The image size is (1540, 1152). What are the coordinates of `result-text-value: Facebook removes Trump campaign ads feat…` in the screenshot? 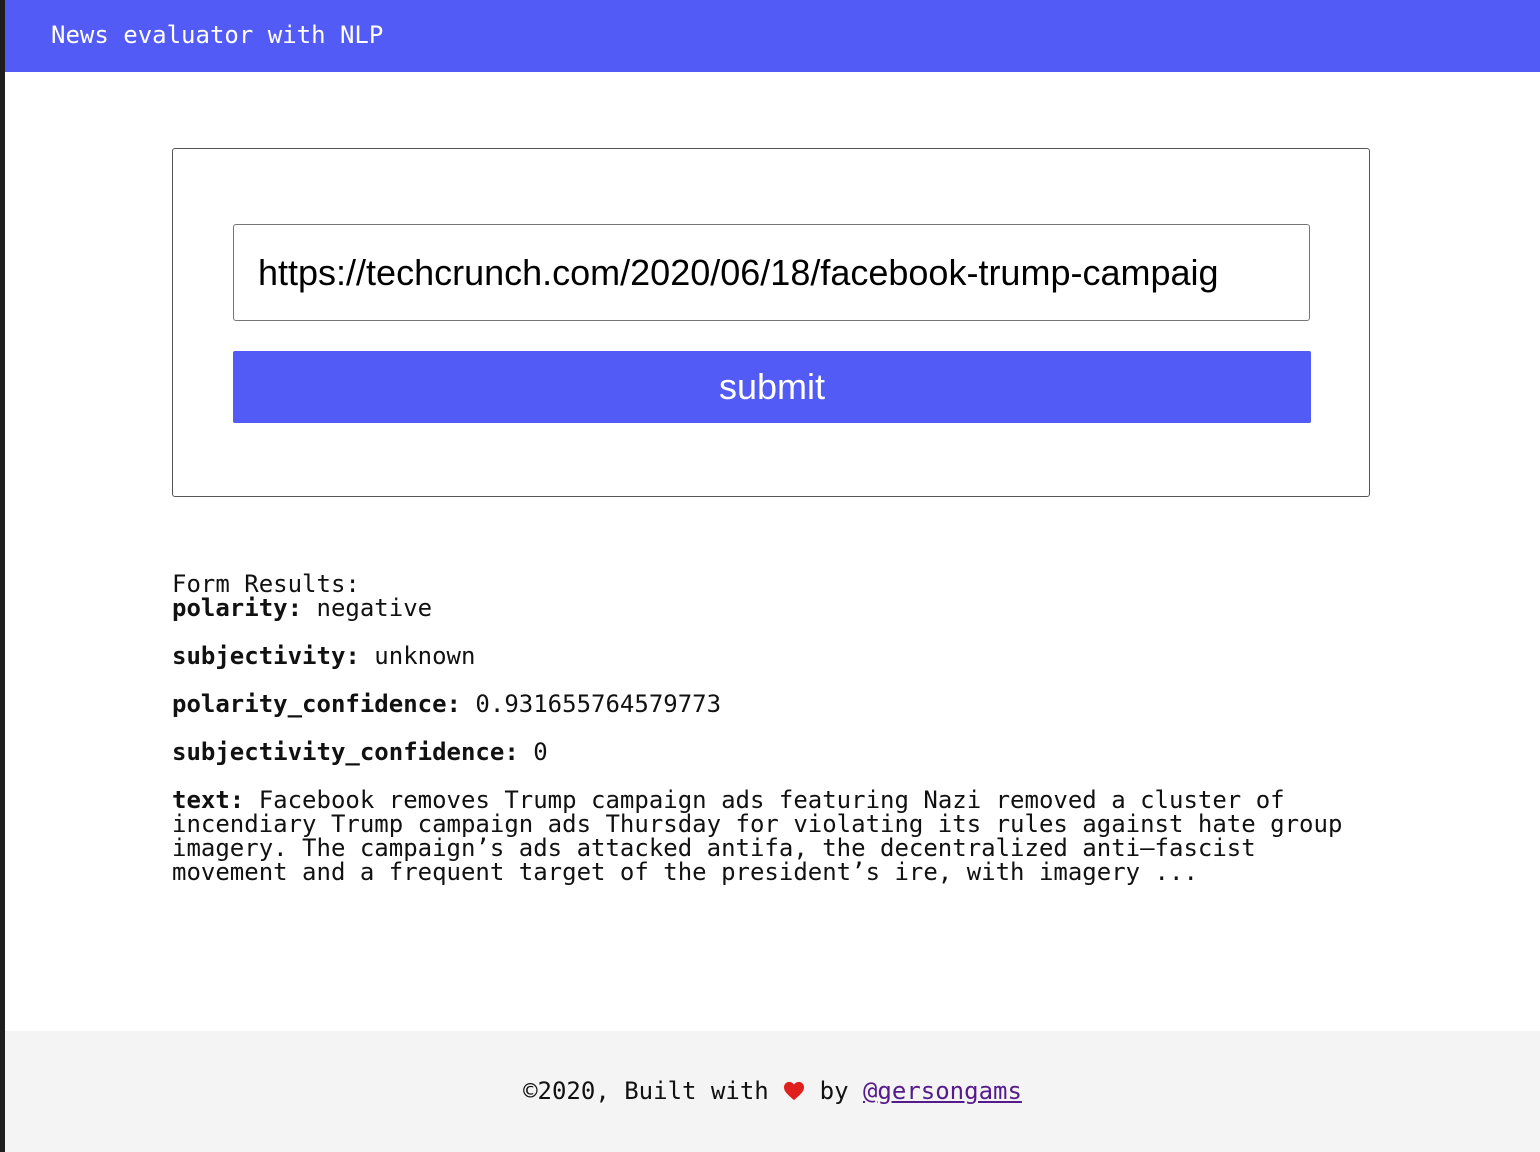 It's located at (757, 836).